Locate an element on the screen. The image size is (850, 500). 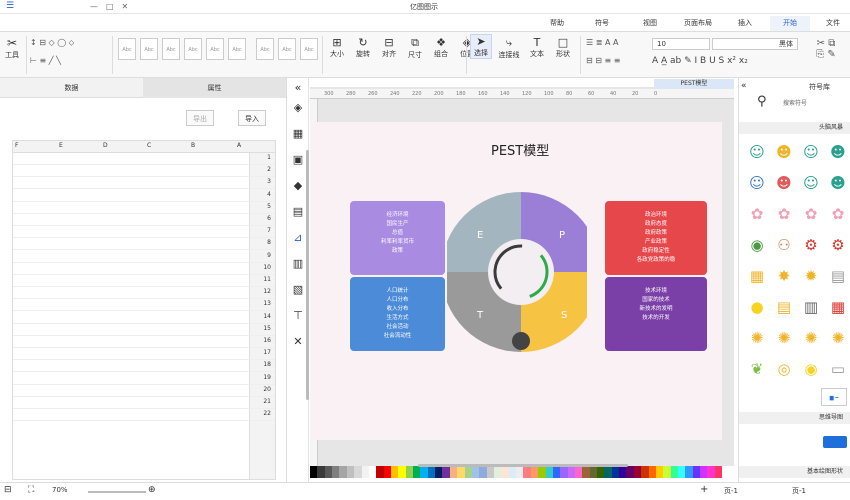
table-row: 22 is located at coordinates (144, 415).